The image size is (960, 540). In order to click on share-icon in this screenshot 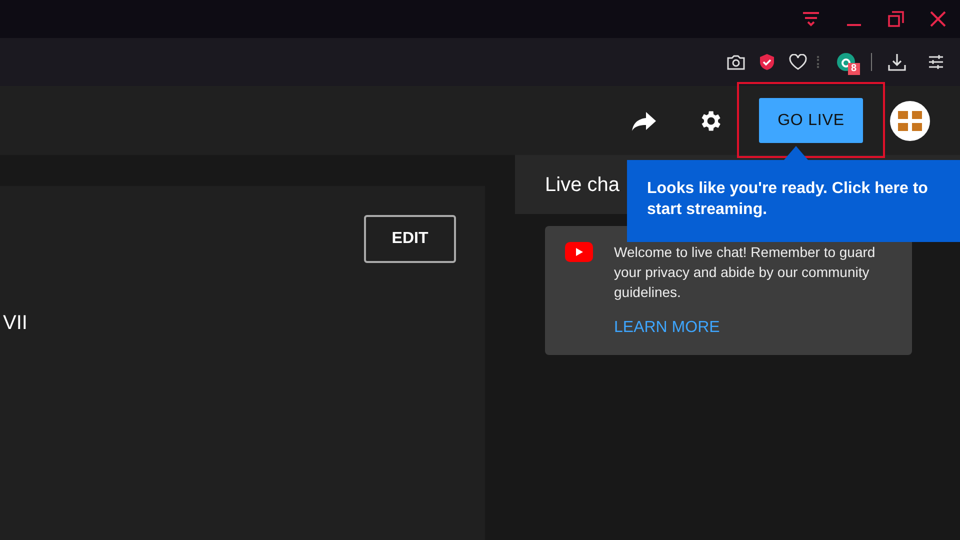, I will do `click(644, 120)`.